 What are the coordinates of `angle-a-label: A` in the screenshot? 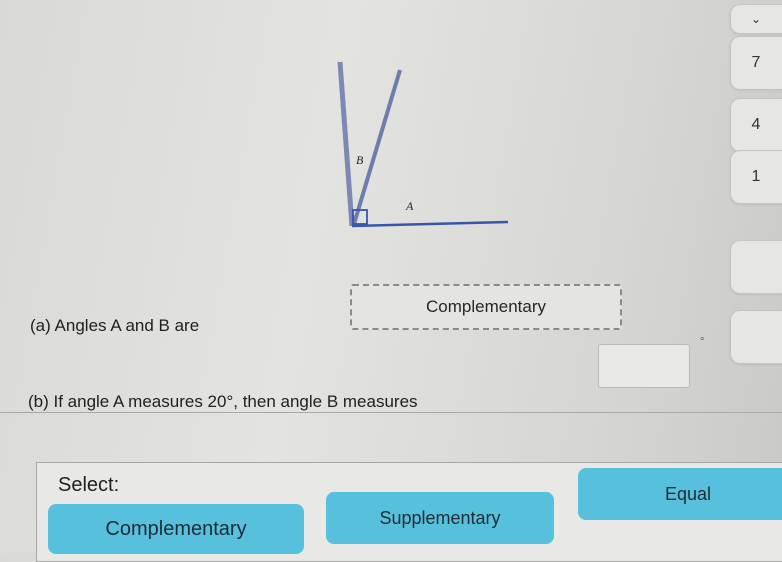 It's located at (409, 206).